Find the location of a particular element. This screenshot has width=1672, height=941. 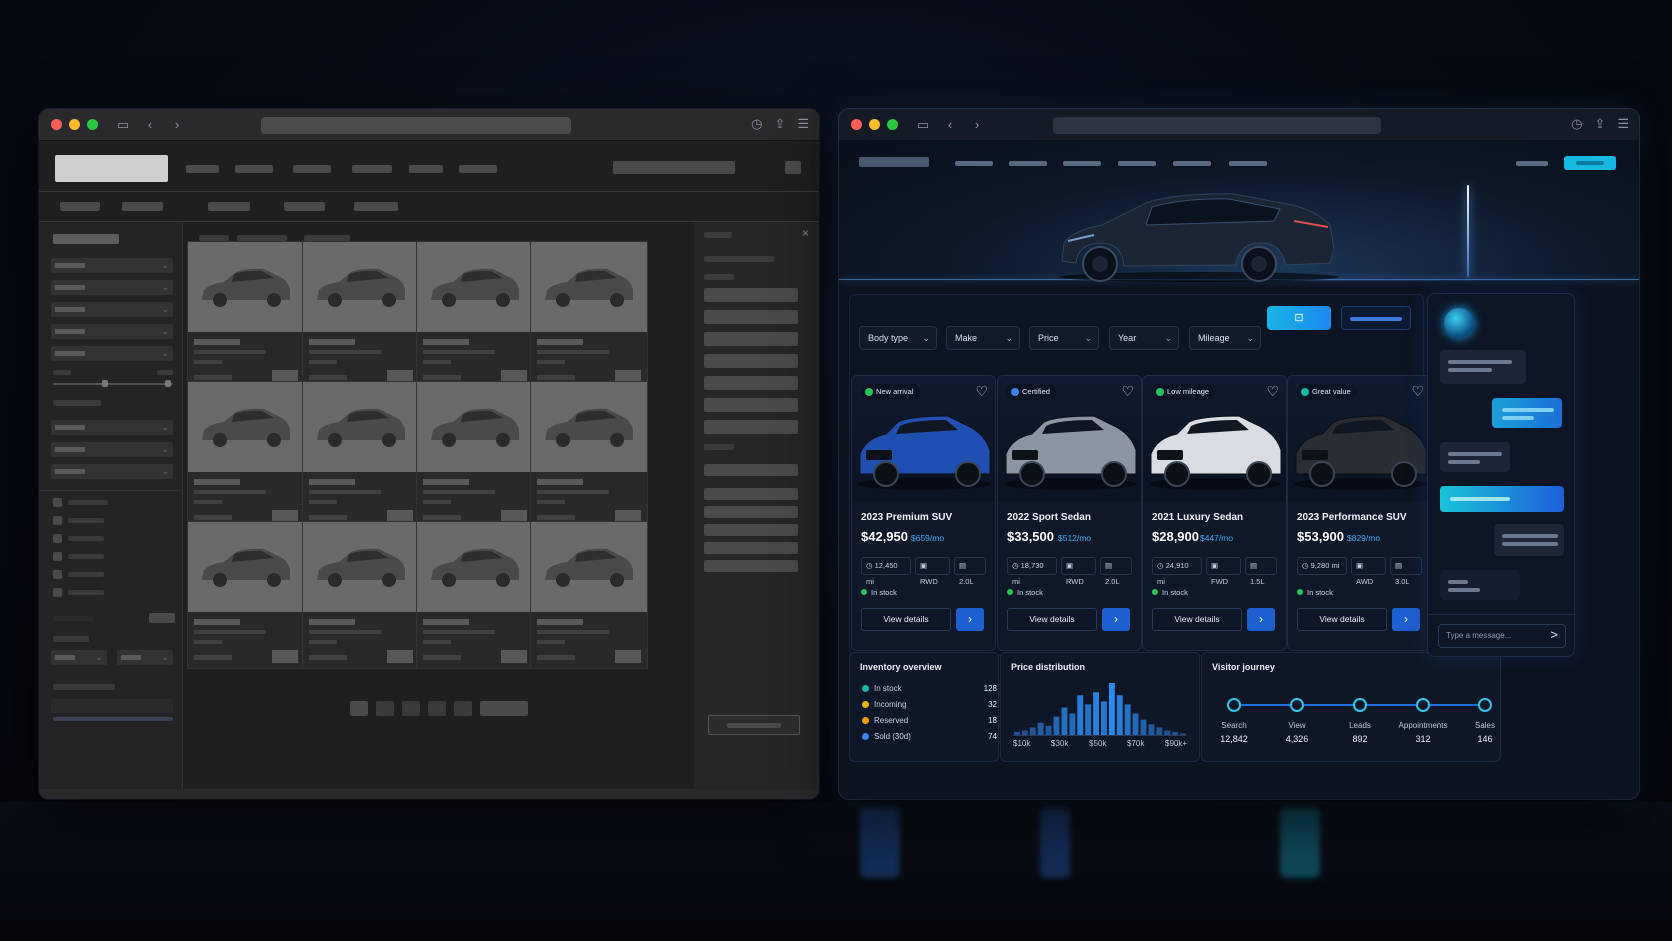

vehicle-photo: Certified ♡ is located at coordinates (1069, 438).